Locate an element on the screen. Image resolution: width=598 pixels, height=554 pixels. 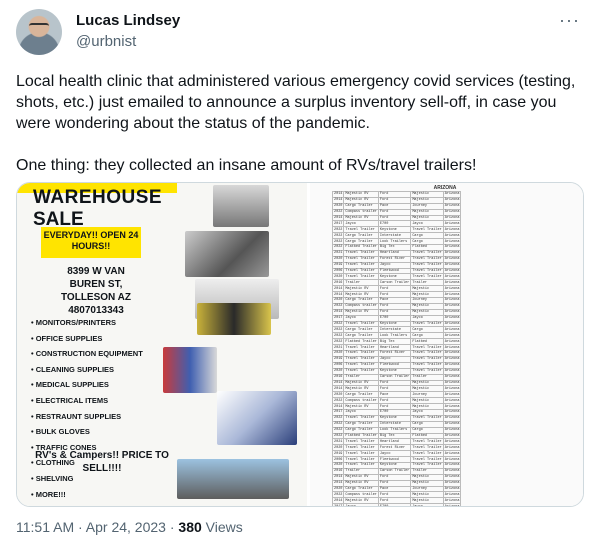
timestamp: 11:51 AM · Apr 24, 2023 · is located at coordinates (97, 527).